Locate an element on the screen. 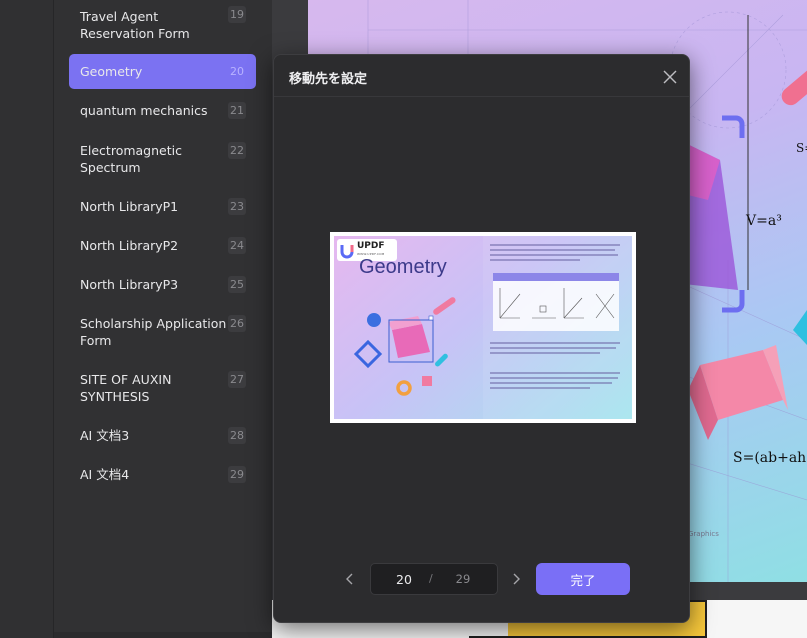 This screenshot has height=638, width=807. page-preview-content: UPDF WWW.UPDF.COM Geometry is located at coordinates (483, 327).